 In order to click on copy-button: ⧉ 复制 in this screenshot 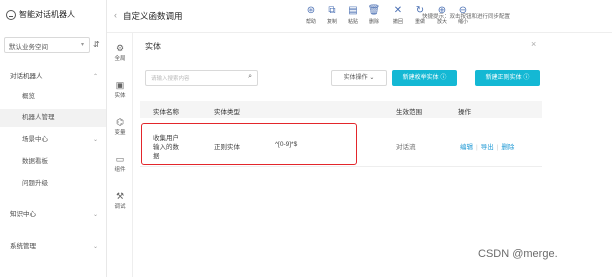, I will do `click(332, 15)`.